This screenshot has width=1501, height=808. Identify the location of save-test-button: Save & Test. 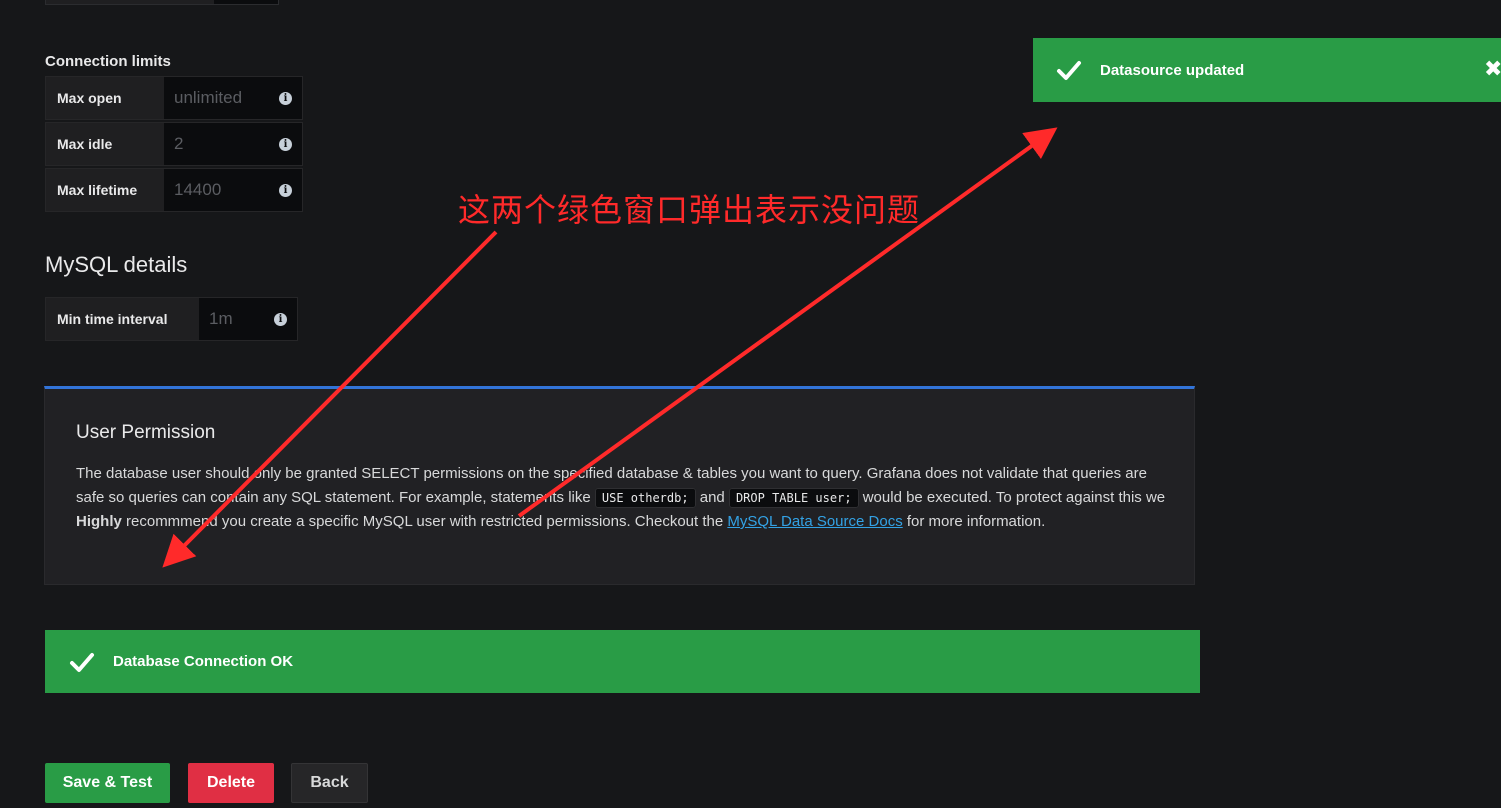
(107, 783).